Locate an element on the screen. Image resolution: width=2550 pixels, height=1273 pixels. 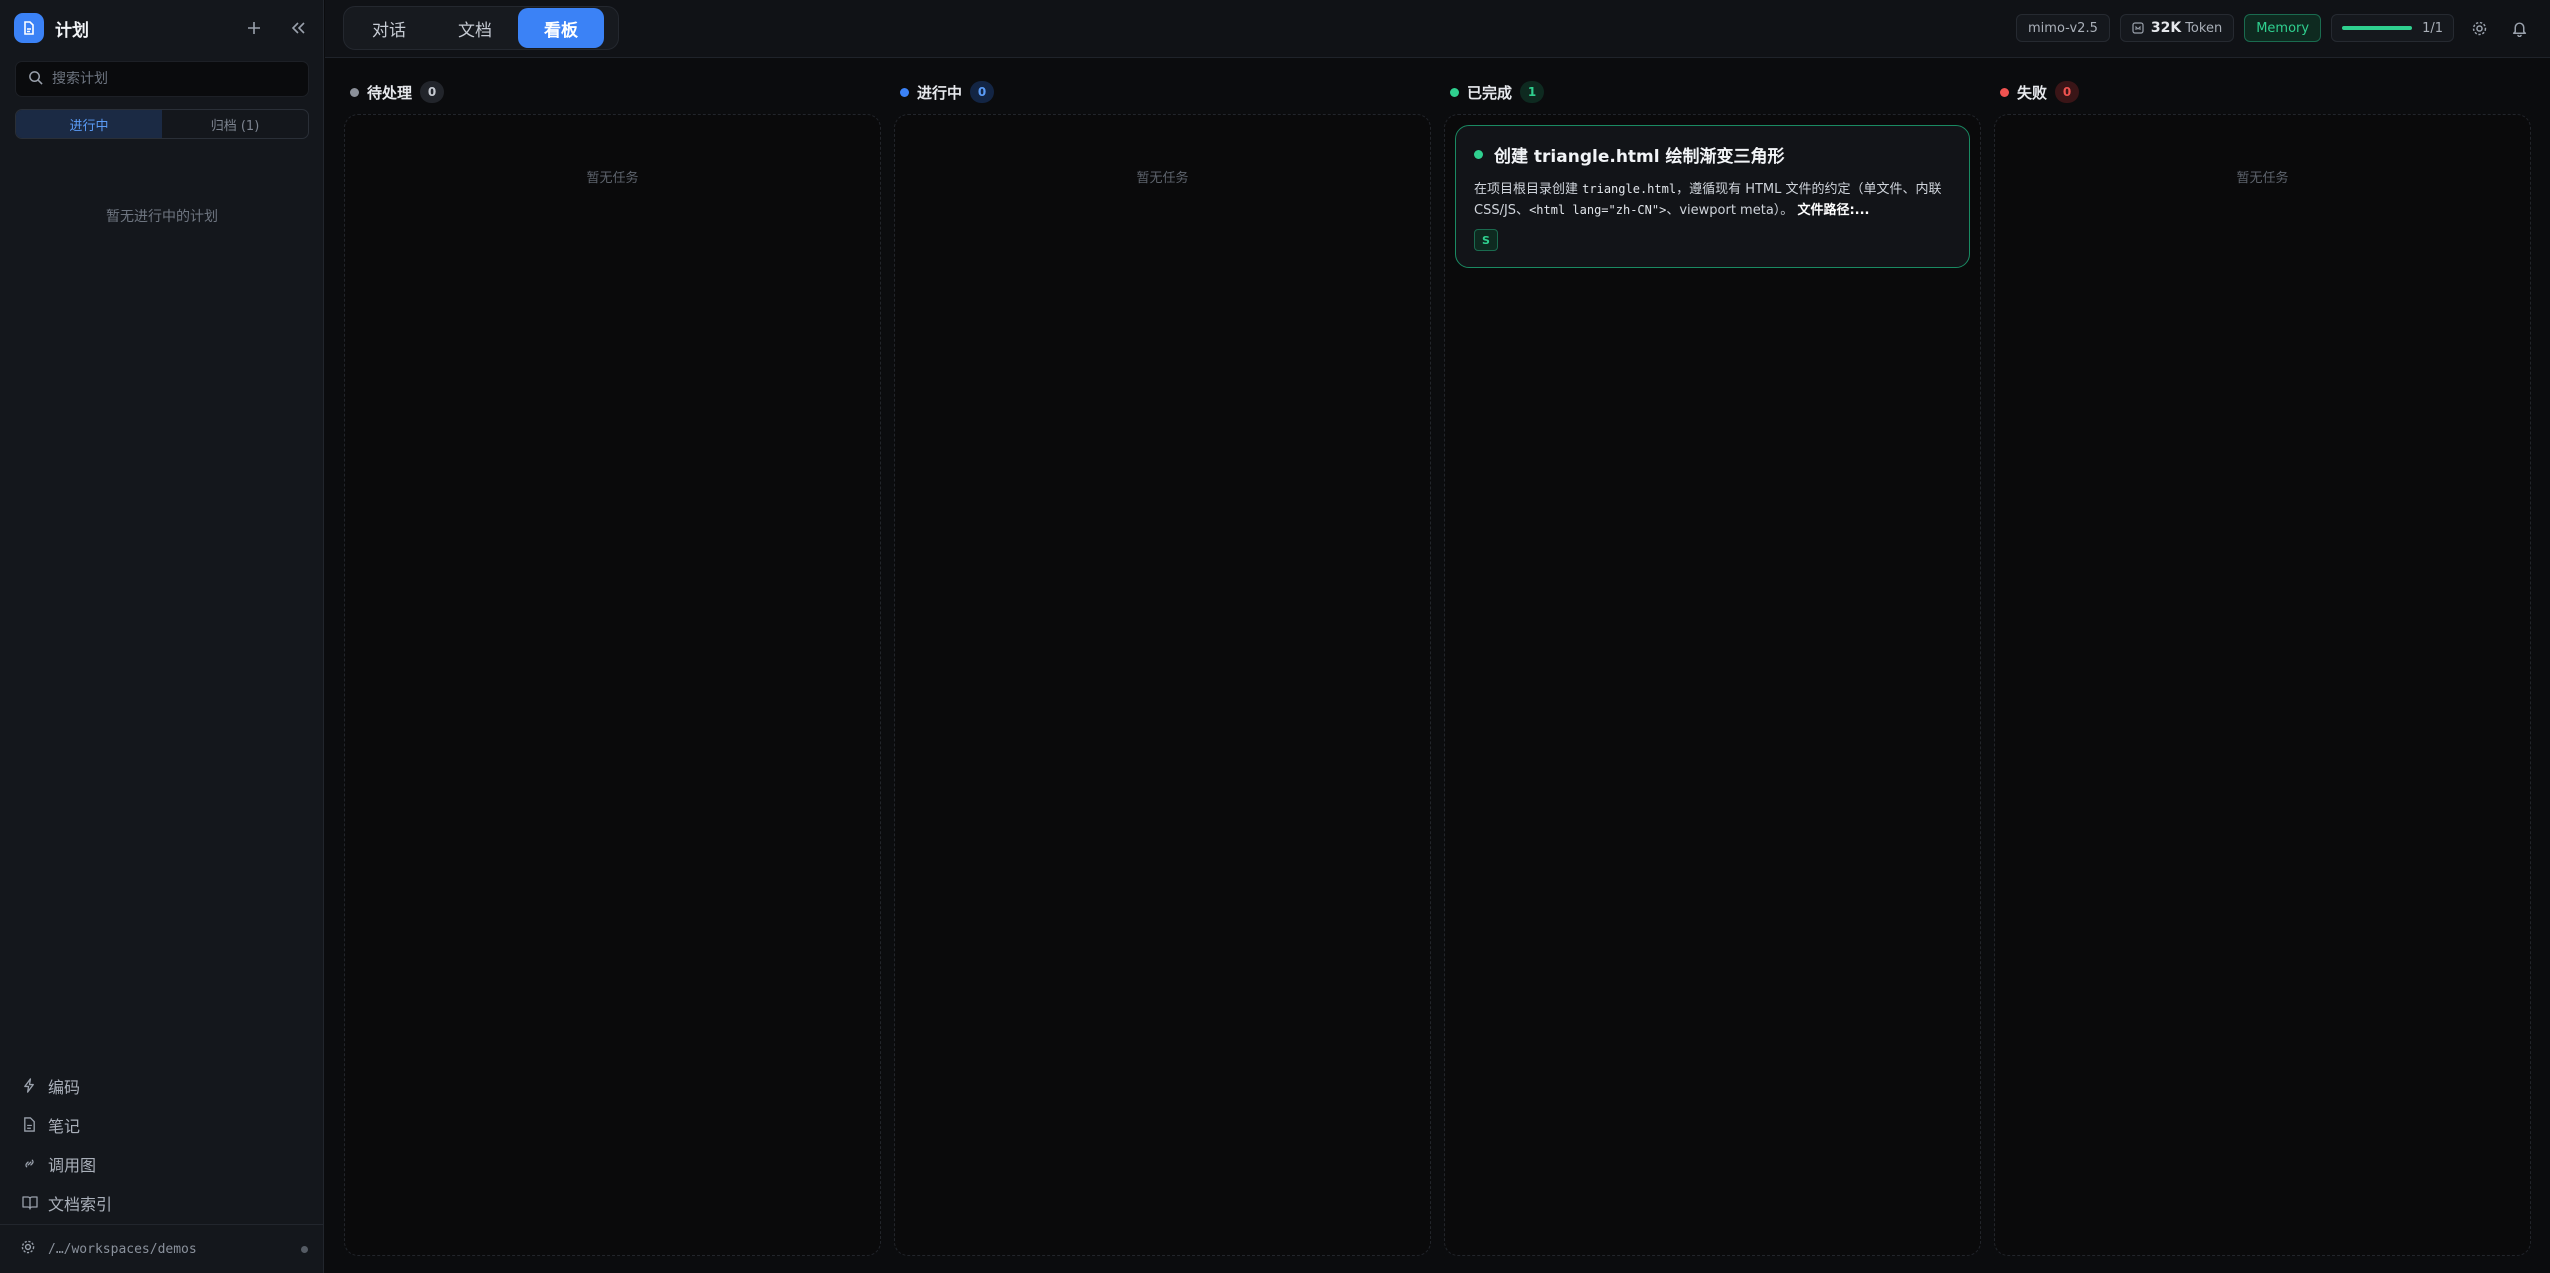
nav-label: 笔记 is located at coordinates (64, 1126).